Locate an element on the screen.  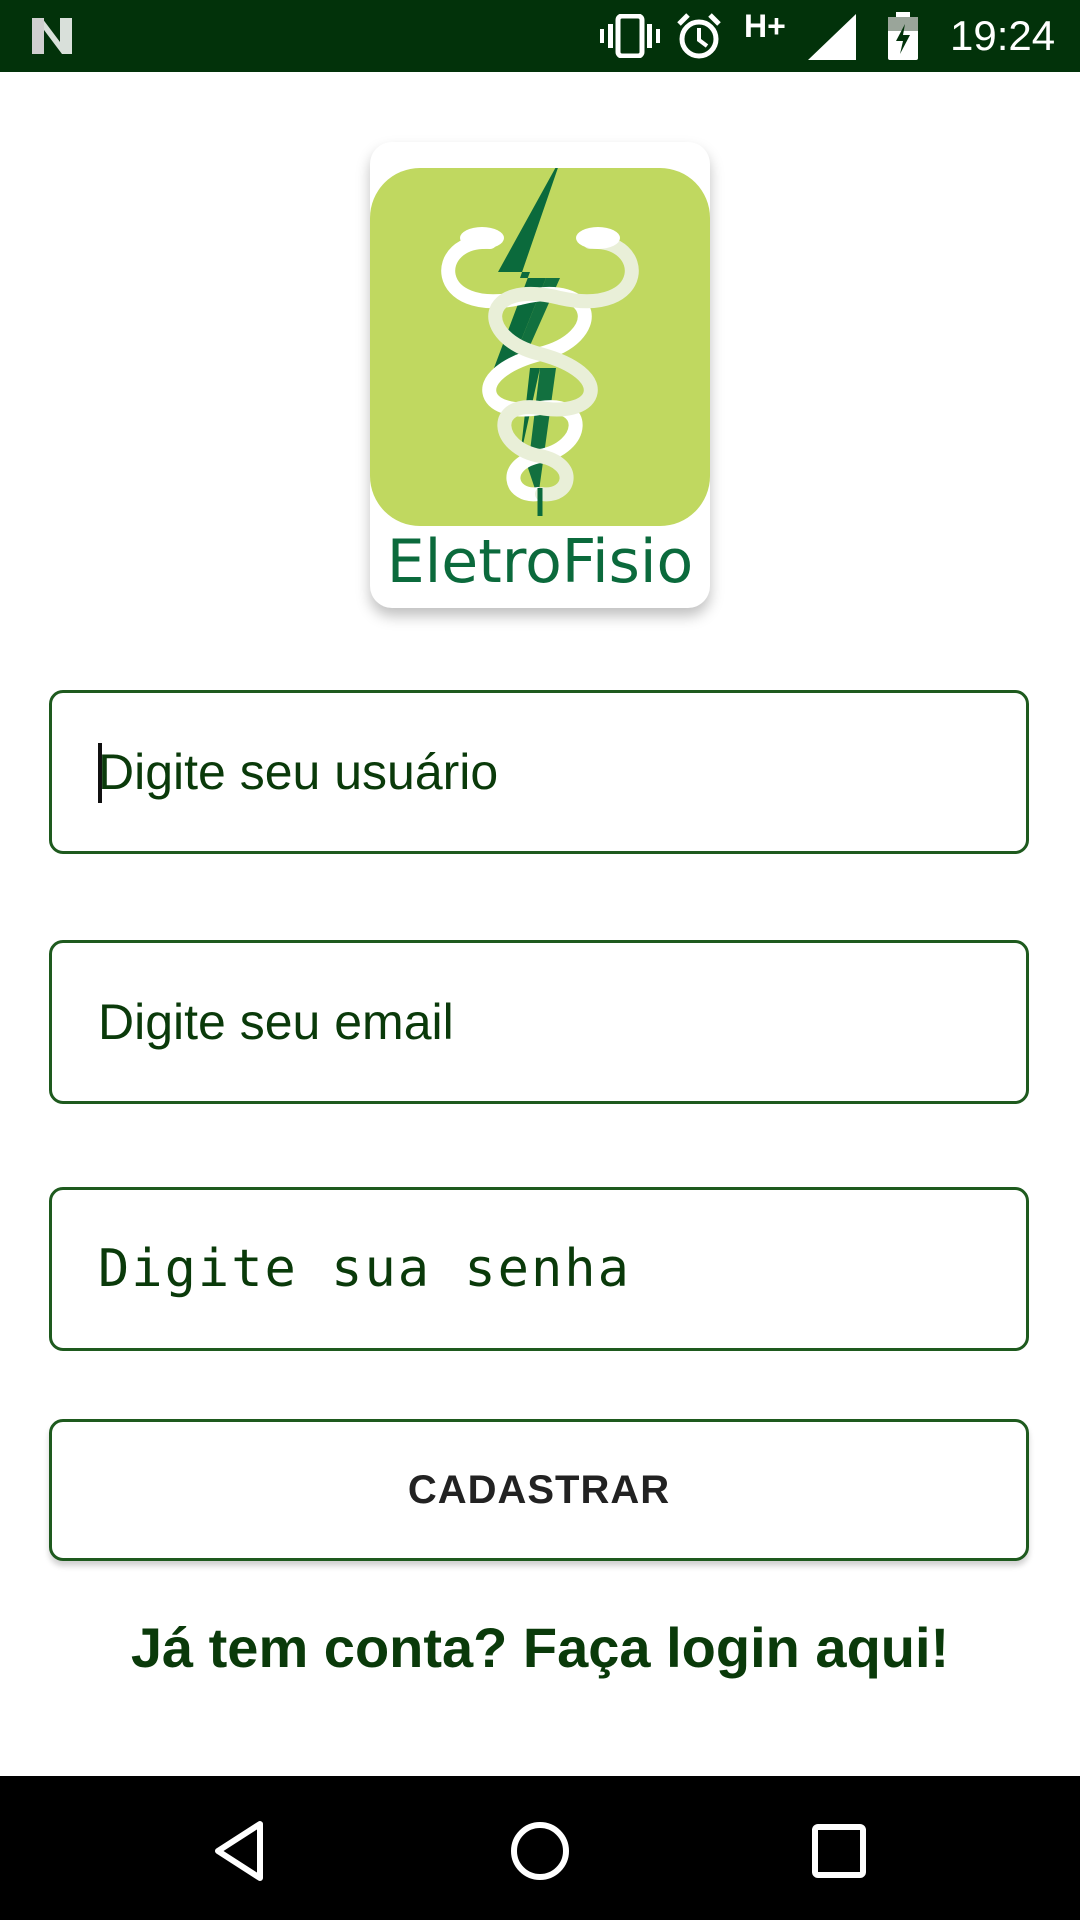
username-field is located at coordinates (539, 772).